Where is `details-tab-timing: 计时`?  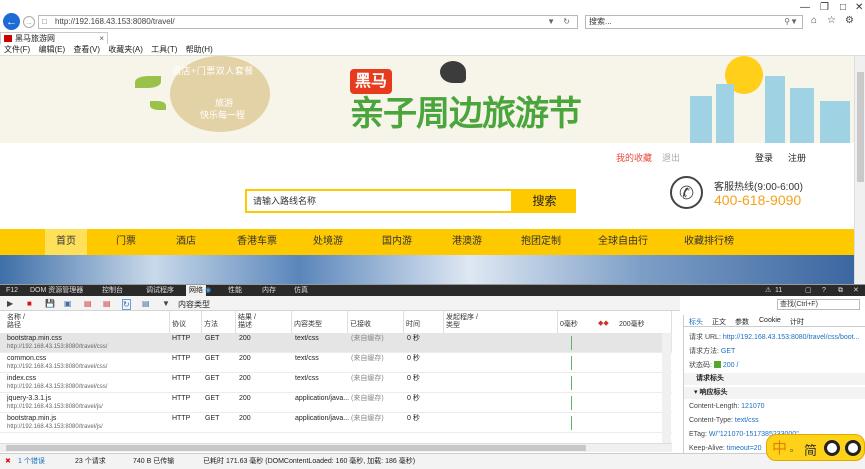
details-tab-timing: 计时 is located at coordinates (797, 322).